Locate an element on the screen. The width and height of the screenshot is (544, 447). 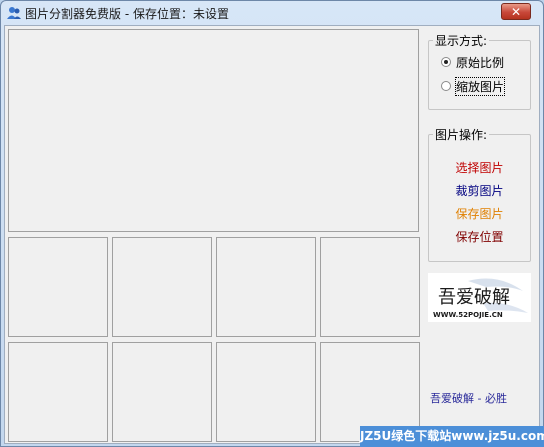
radio-original-size: 原始比例 is located at coordinates (472, 62).